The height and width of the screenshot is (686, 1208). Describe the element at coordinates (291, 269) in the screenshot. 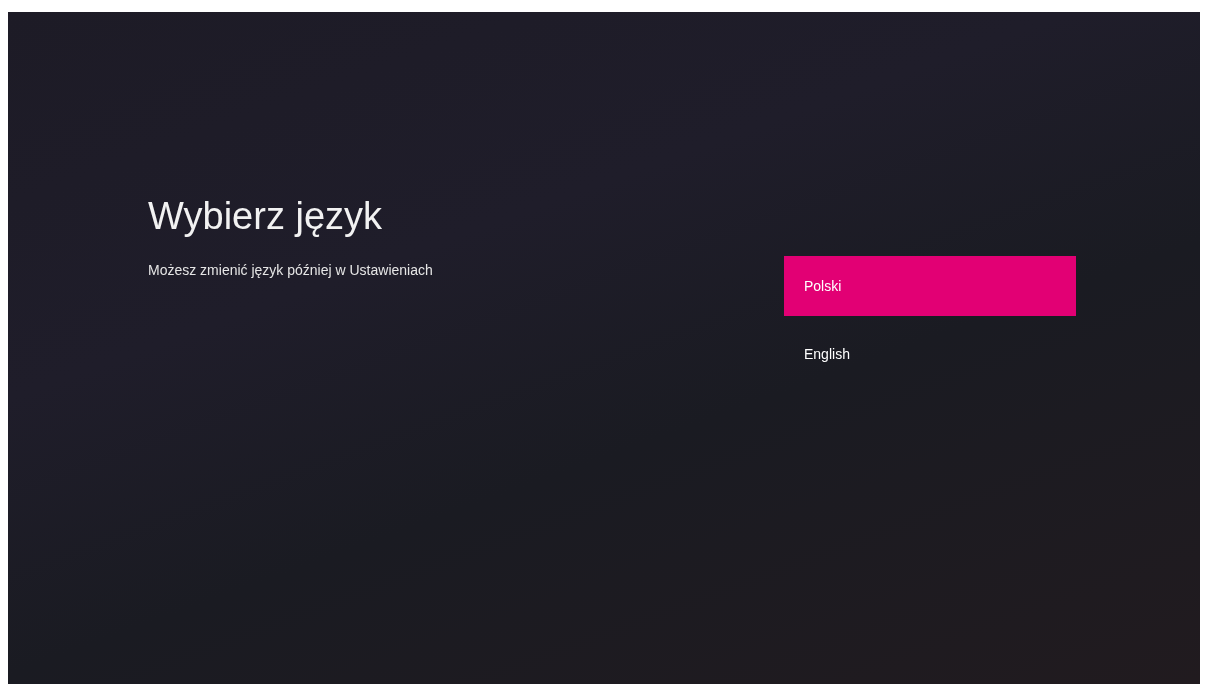

I see `screen-subtitle: Możesz zmienić język później w Ustawieniach` at that location.